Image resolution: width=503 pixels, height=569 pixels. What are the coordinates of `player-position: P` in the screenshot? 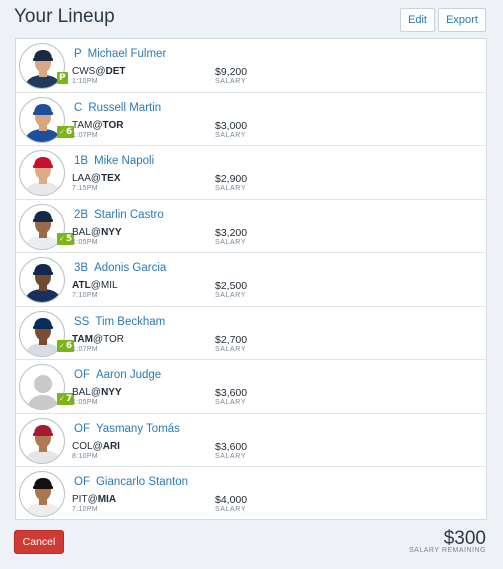 It's located at (78, 54).